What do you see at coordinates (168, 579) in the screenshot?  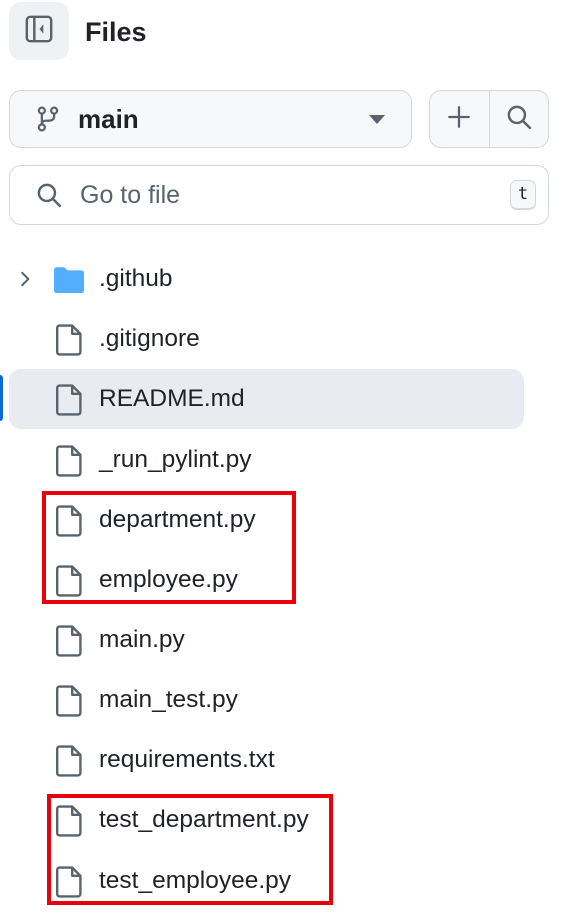 I see `tree-item-label: employee.py` at bounding box center [168, 579].